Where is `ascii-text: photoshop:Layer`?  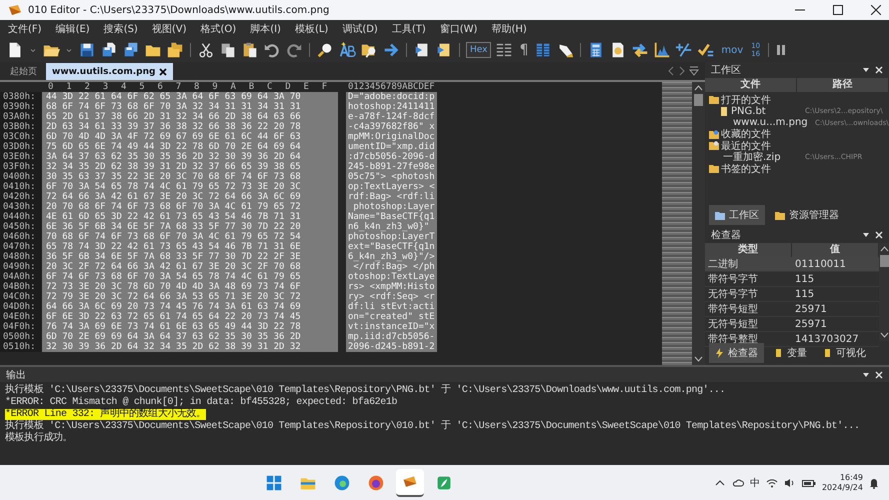 ascii-text: photoshop:Layer is located at coordinates (391, 207).